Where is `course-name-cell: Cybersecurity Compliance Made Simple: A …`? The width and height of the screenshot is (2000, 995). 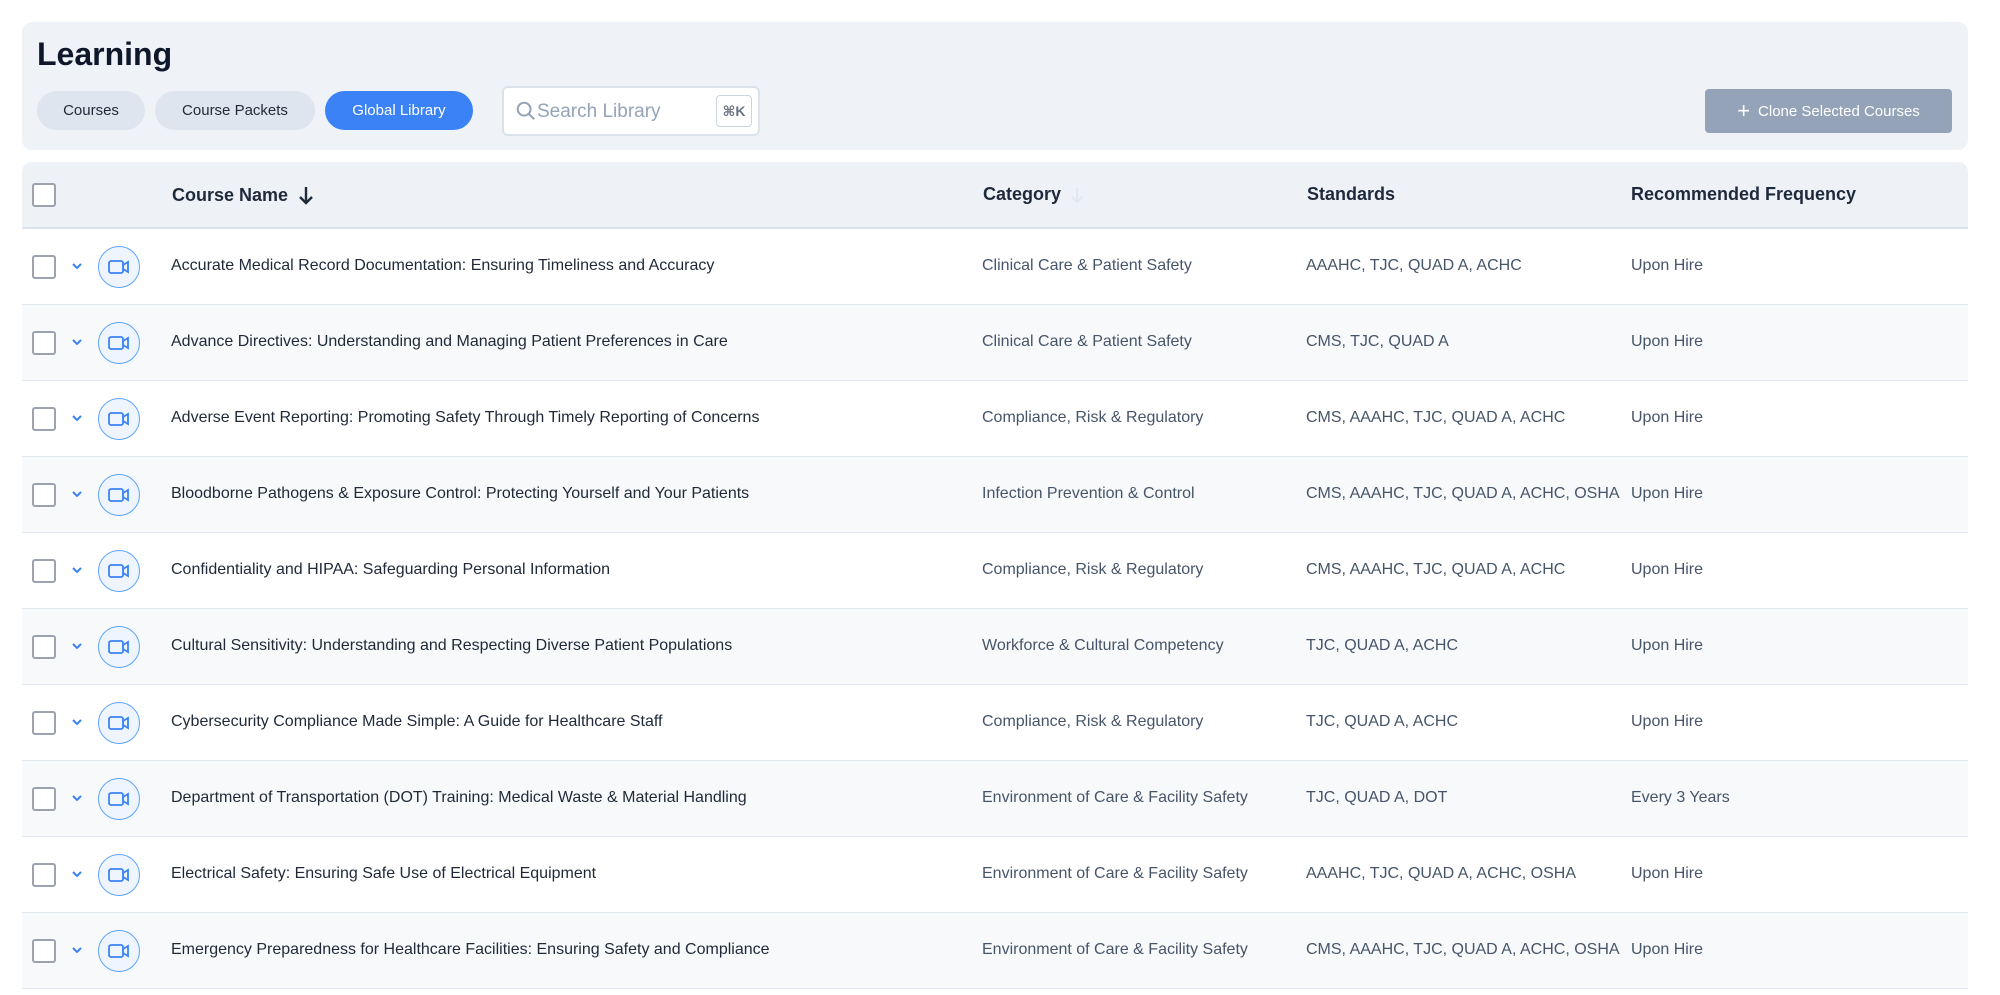 course-name-cell: Cybersecurity Compliance Made Simple: A … is located at coordinates (417, 721).